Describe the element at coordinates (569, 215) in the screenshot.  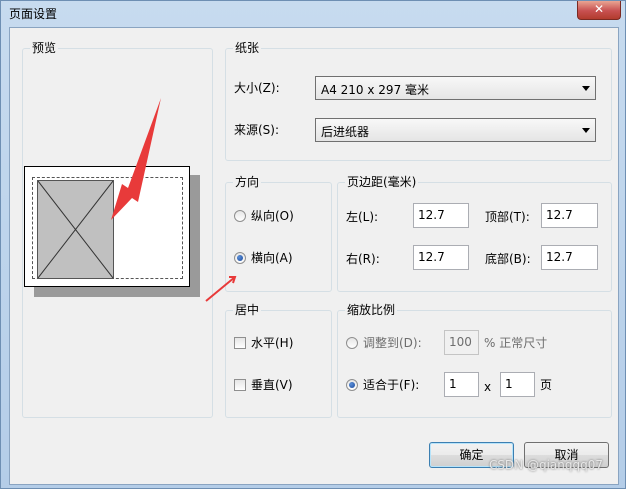
I see `margin-top-input: 12.7` at that location.